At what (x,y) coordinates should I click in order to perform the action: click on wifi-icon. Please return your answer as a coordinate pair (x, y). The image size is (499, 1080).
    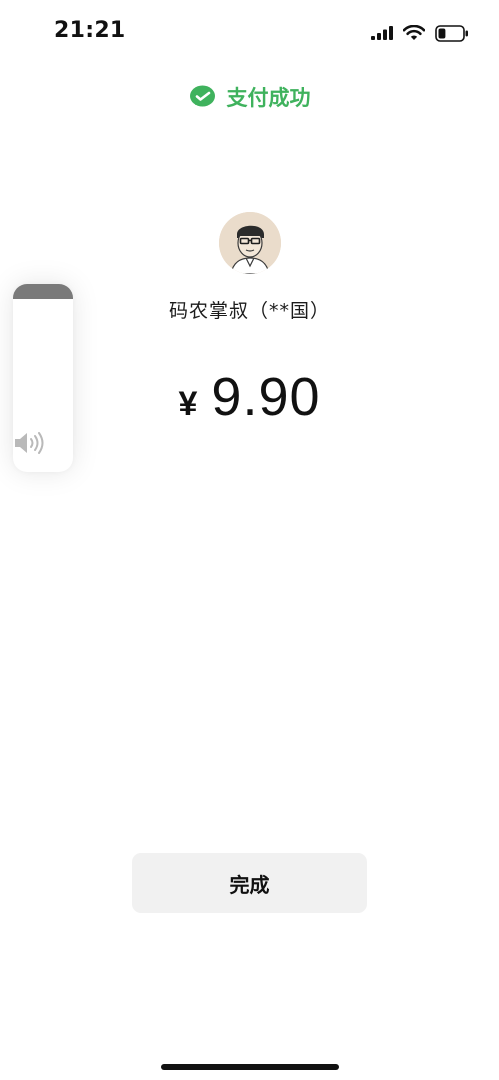
    Looking at the image, I should click on (414, 32).